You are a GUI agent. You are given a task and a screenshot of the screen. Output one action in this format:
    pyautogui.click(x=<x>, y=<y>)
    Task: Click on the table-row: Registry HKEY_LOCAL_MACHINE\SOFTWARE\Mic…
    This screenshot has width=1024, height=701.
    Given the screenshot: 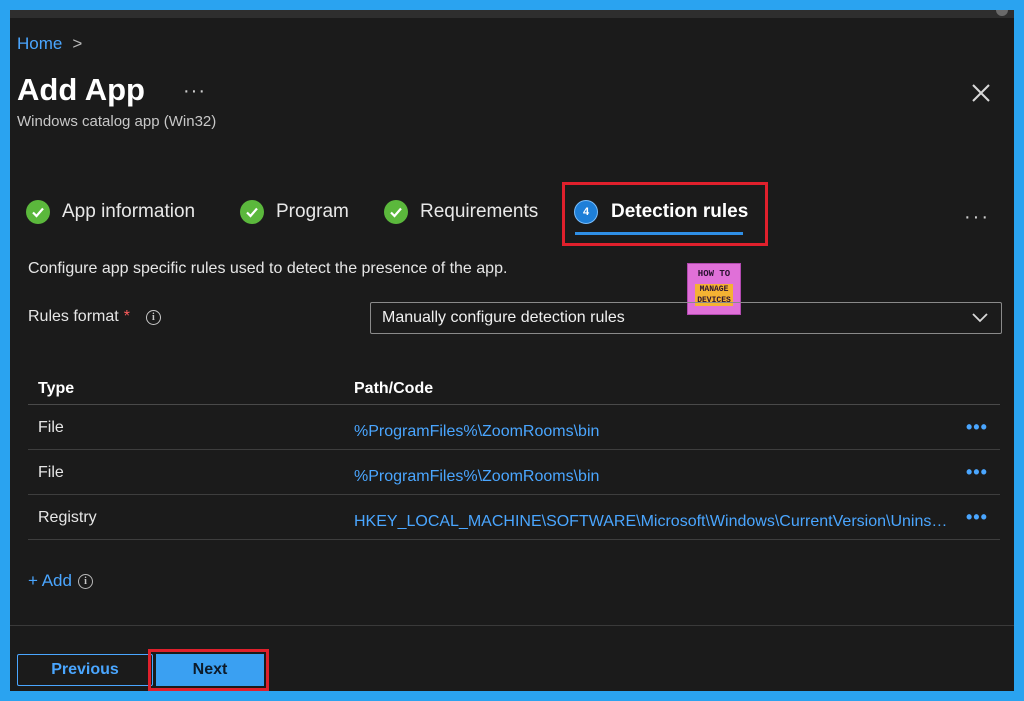 What is the action you would take?
    pyautogui.click(x=514, y=517)
    